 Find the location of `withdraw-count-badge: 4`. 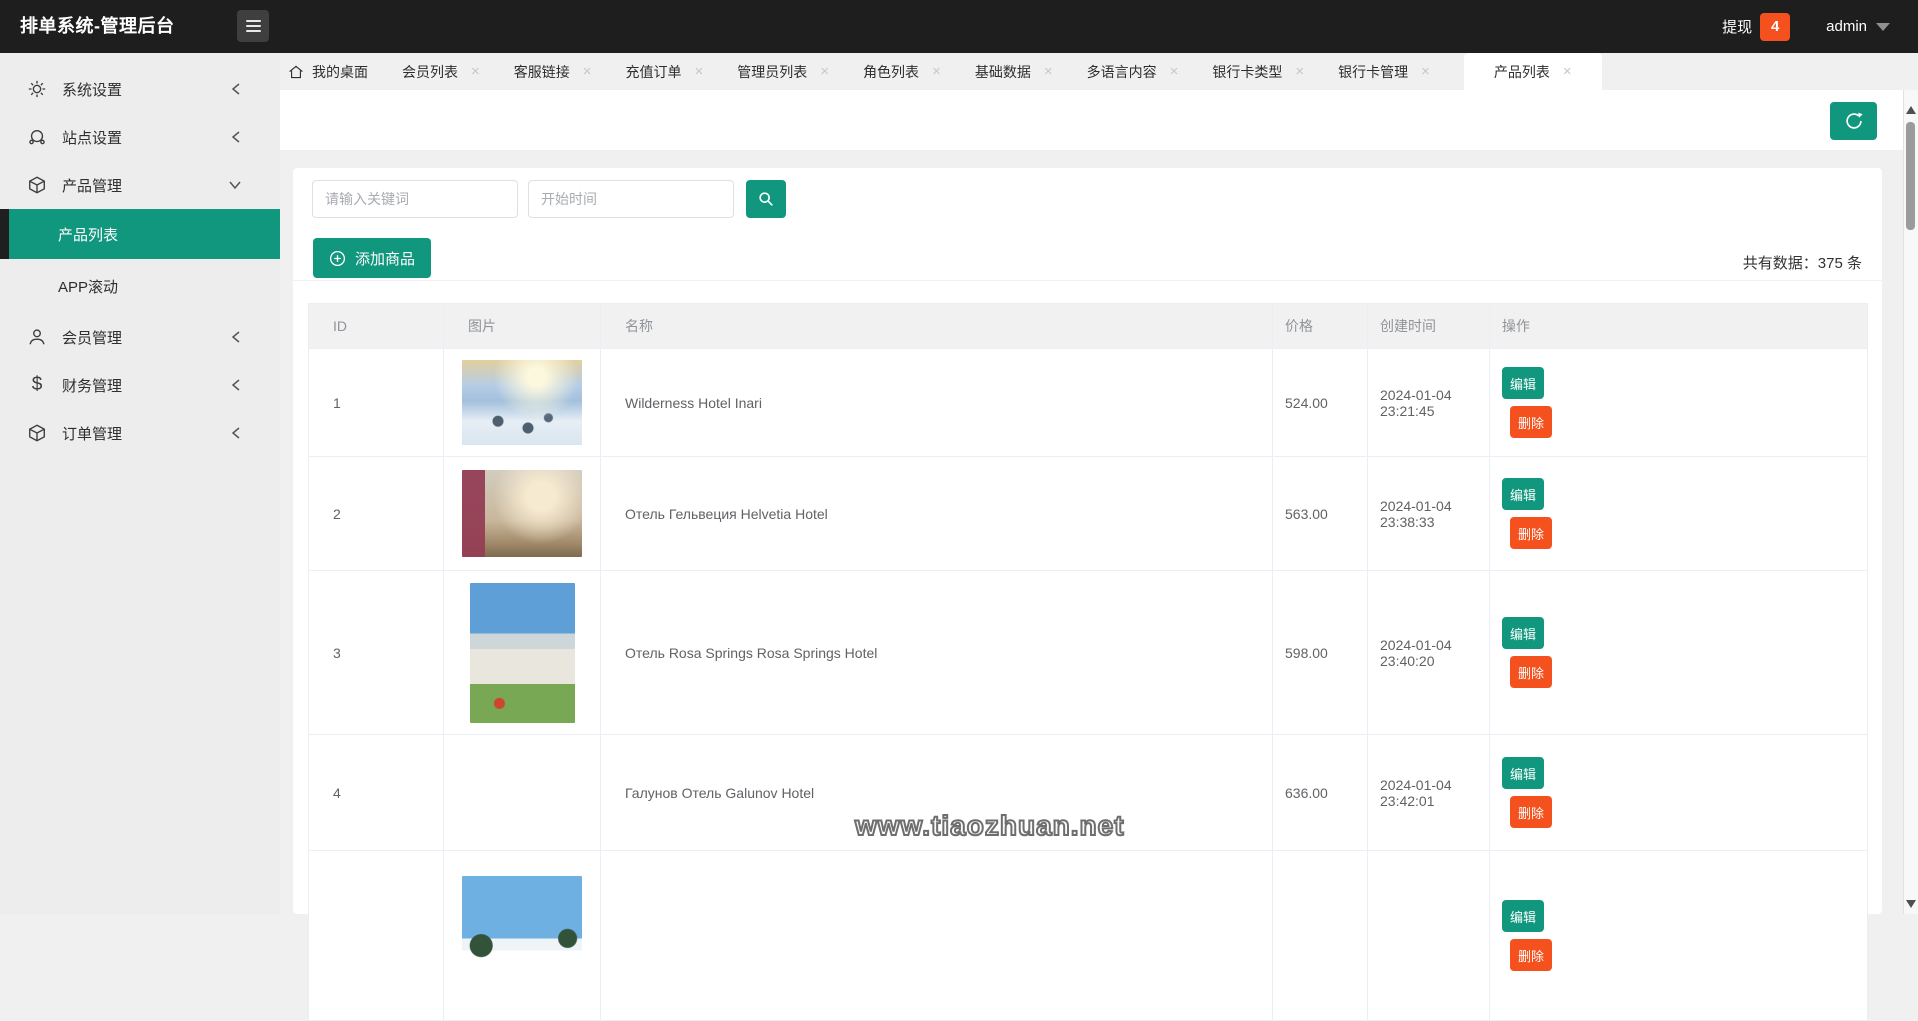

withdraw-count-badge: 4 is located at coordinates (1775, 26).